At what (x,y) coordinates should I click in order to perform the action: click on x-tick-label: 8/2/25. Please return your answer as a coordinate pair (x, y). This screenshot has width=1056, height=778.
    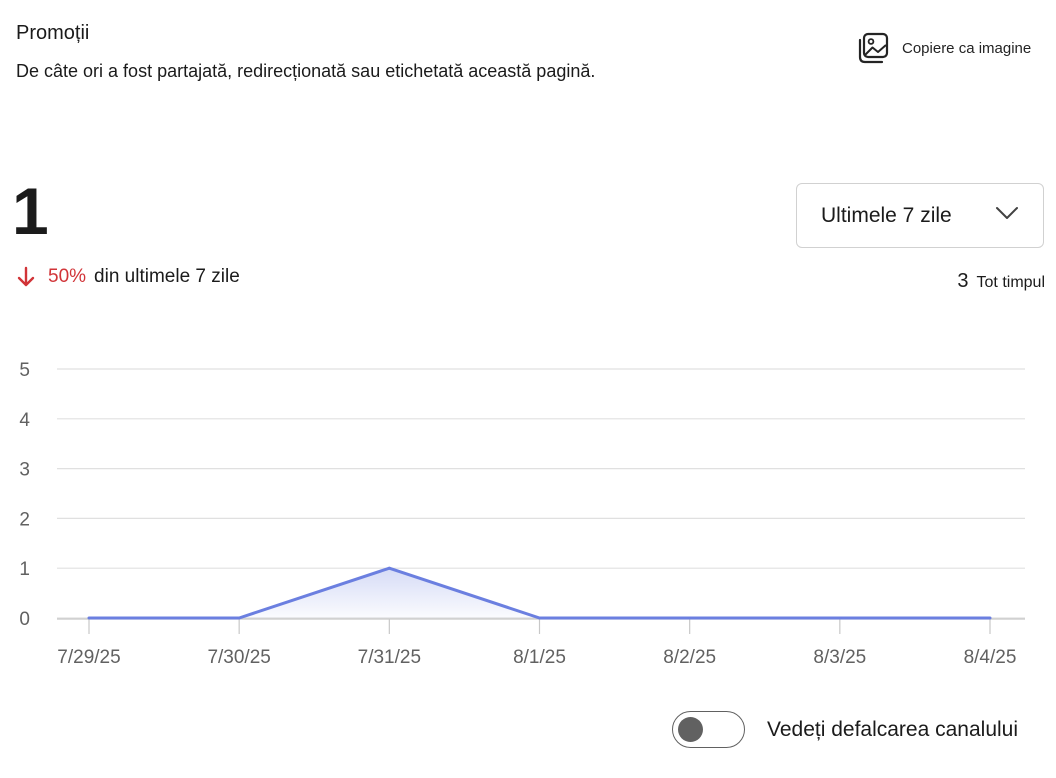
    Looking at the image, I should click on (689, 657).